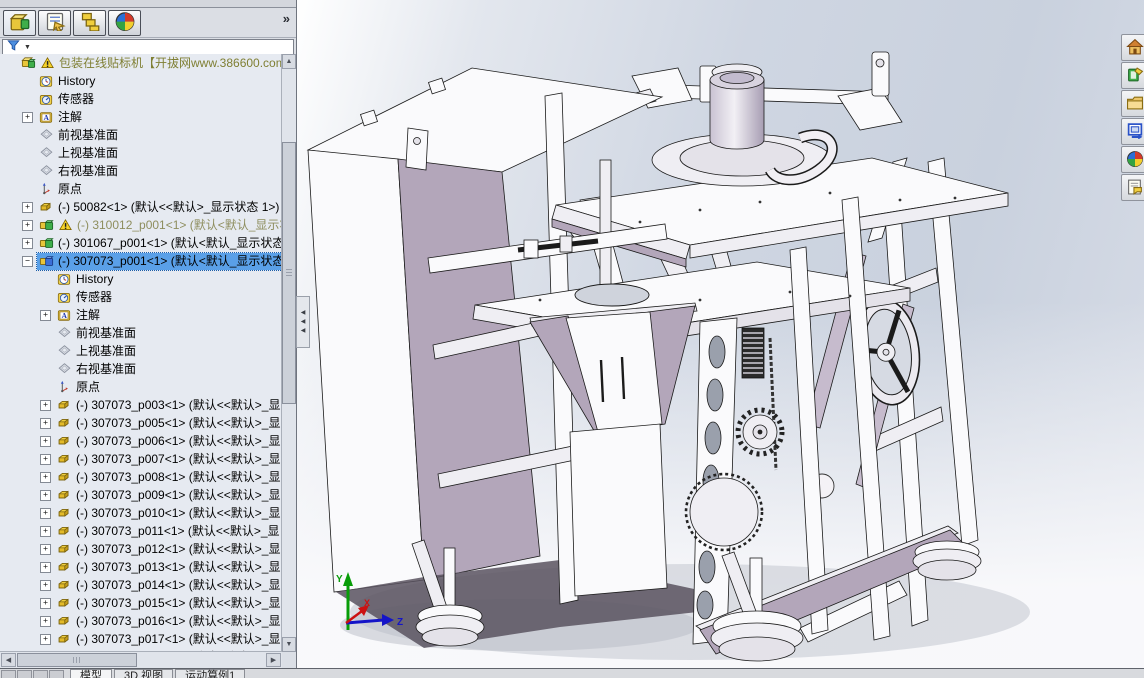  What do you see at coordinates (141, 621) in the screenshot?
I see `tree-row: + (-) 307073_p016<1> (默认<<默认>_显` at bounding box center [141, 621].